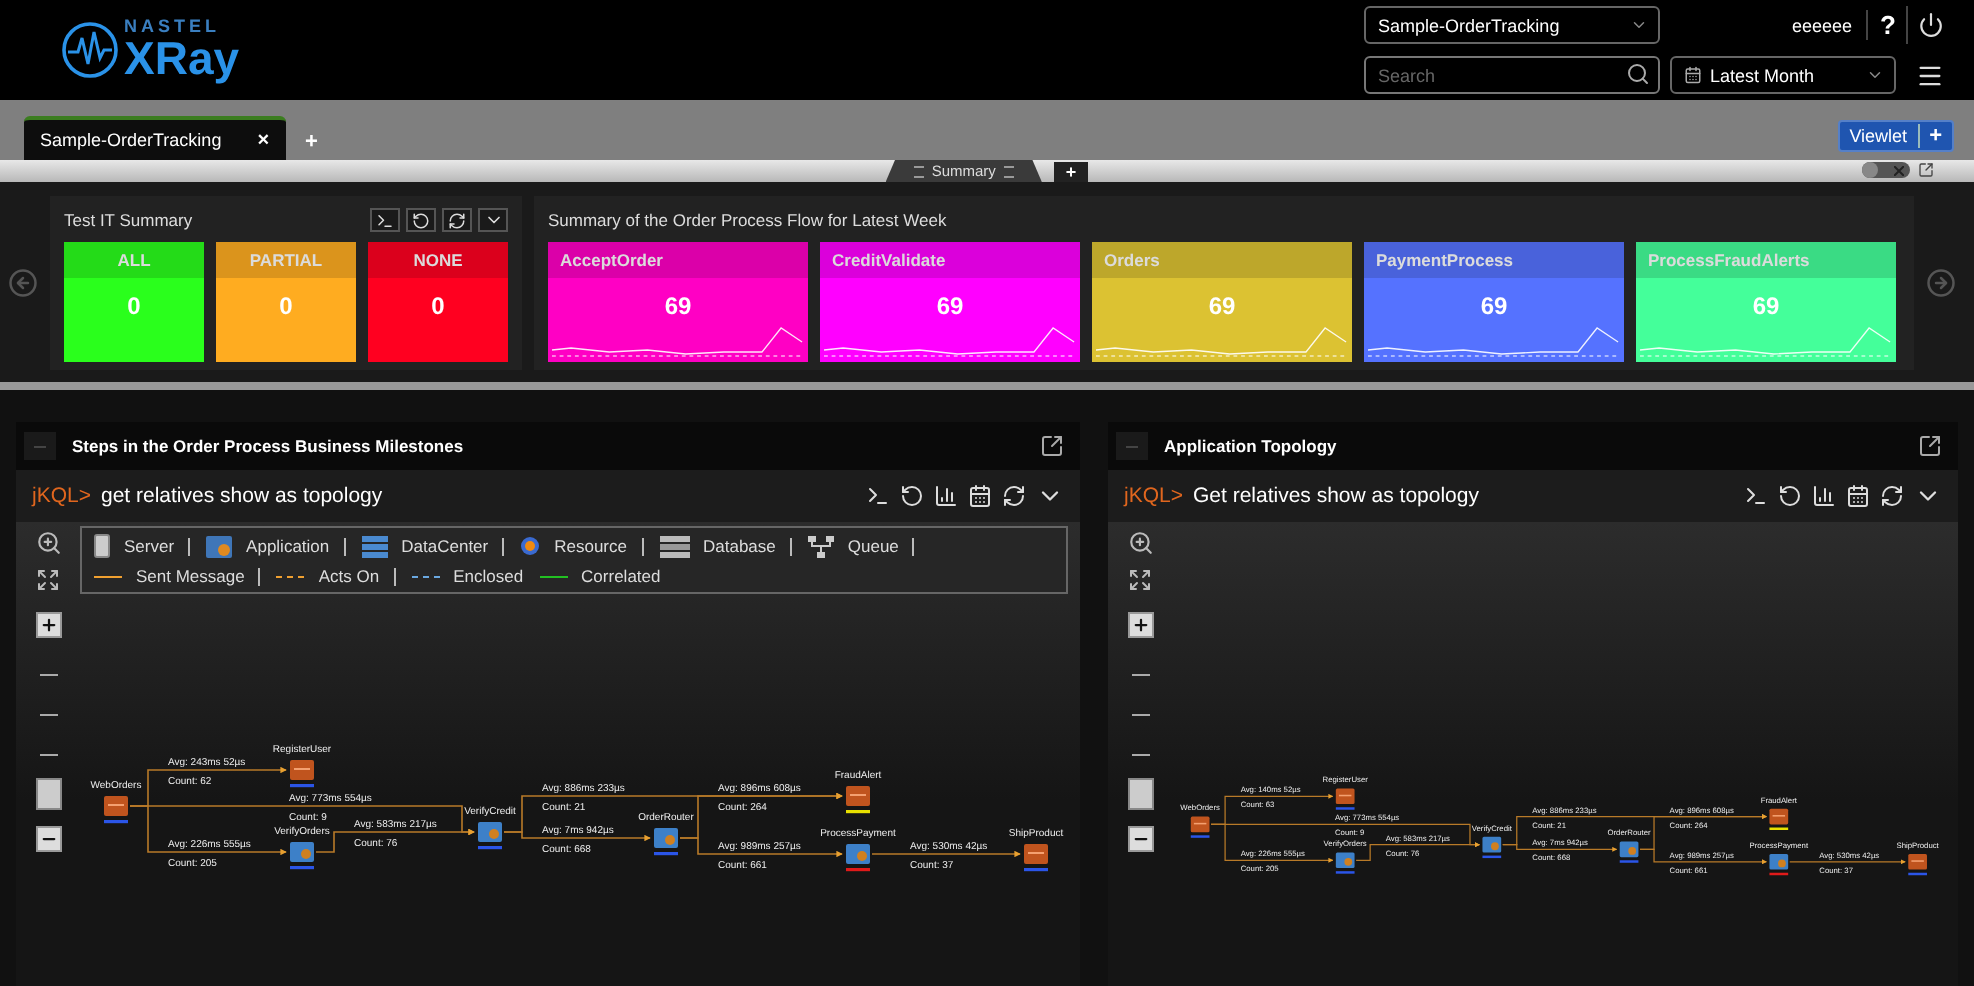 This screenshot has height=986, width=1974. What do you see at coordinates (374, 546) in the screenshot?
I see `datacenter-icon` at bounding box center [374, 546].